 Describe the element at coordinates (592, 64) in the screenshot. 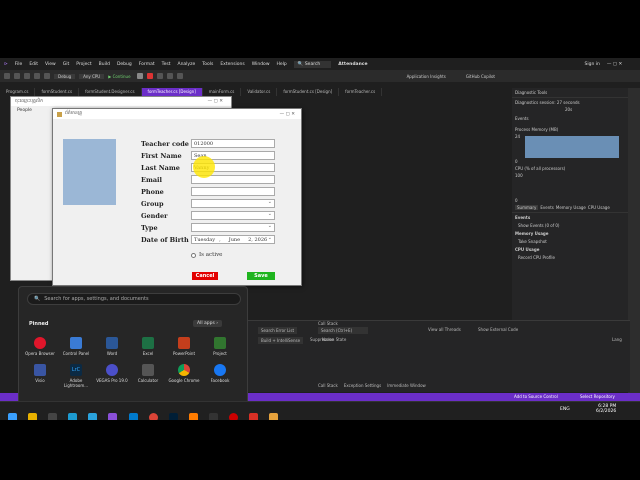

I see `sign-in-link: Sign in` at that location.